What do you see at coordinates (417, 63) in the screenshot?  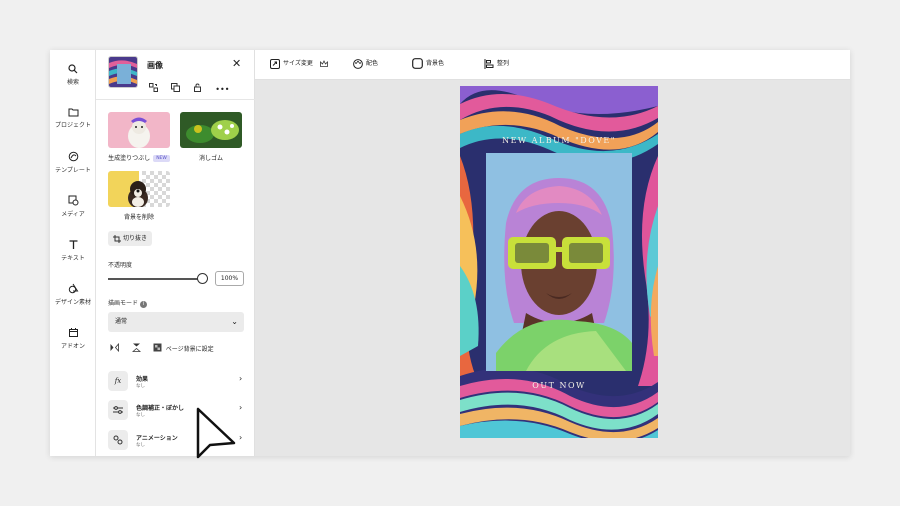 I see `background-color-icon` at bounding box center [417, 63].